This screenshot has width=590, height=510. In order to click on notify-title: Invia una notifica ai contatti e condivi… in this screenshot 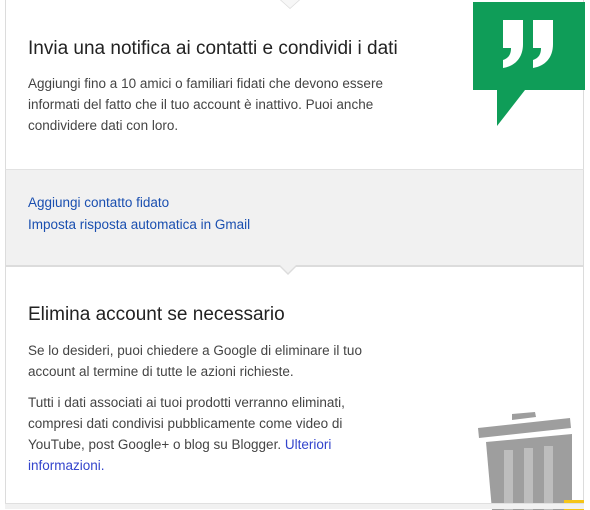, I will do `click(213, 48)`.